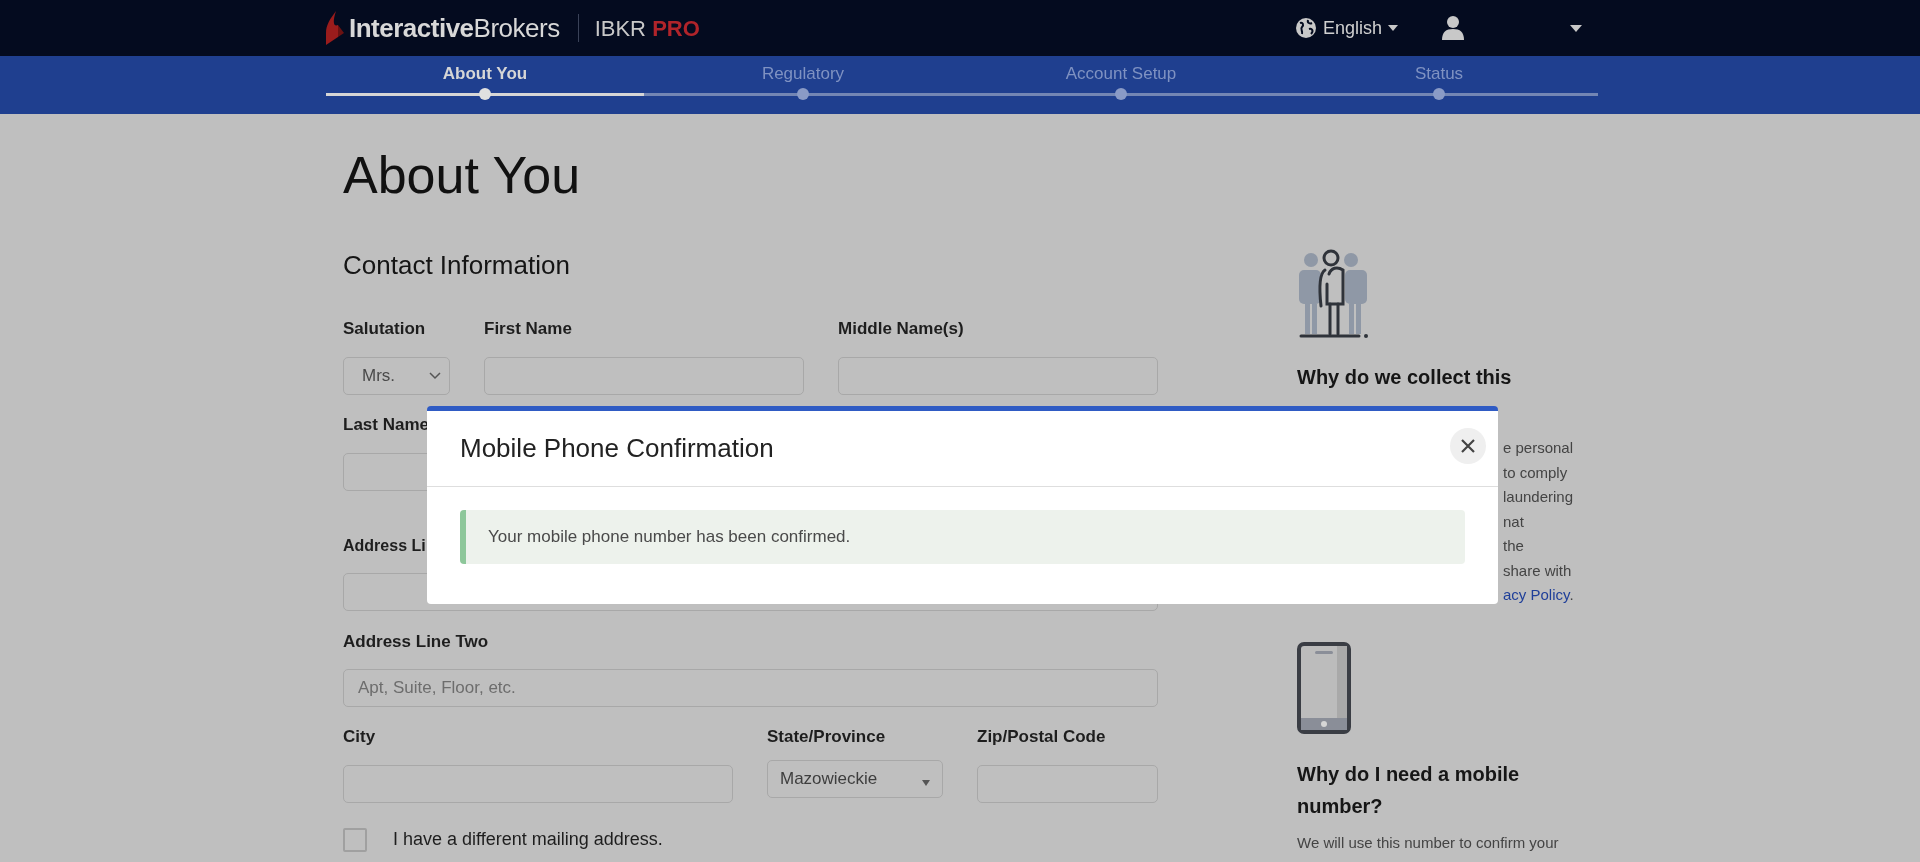 The height and width of the screenshot is (862, 1920). What do you see at coordinates (1042, 737) in the screenshot?
I see `field-label: Zip/Postal Code` at bounding box center [1042, 737].